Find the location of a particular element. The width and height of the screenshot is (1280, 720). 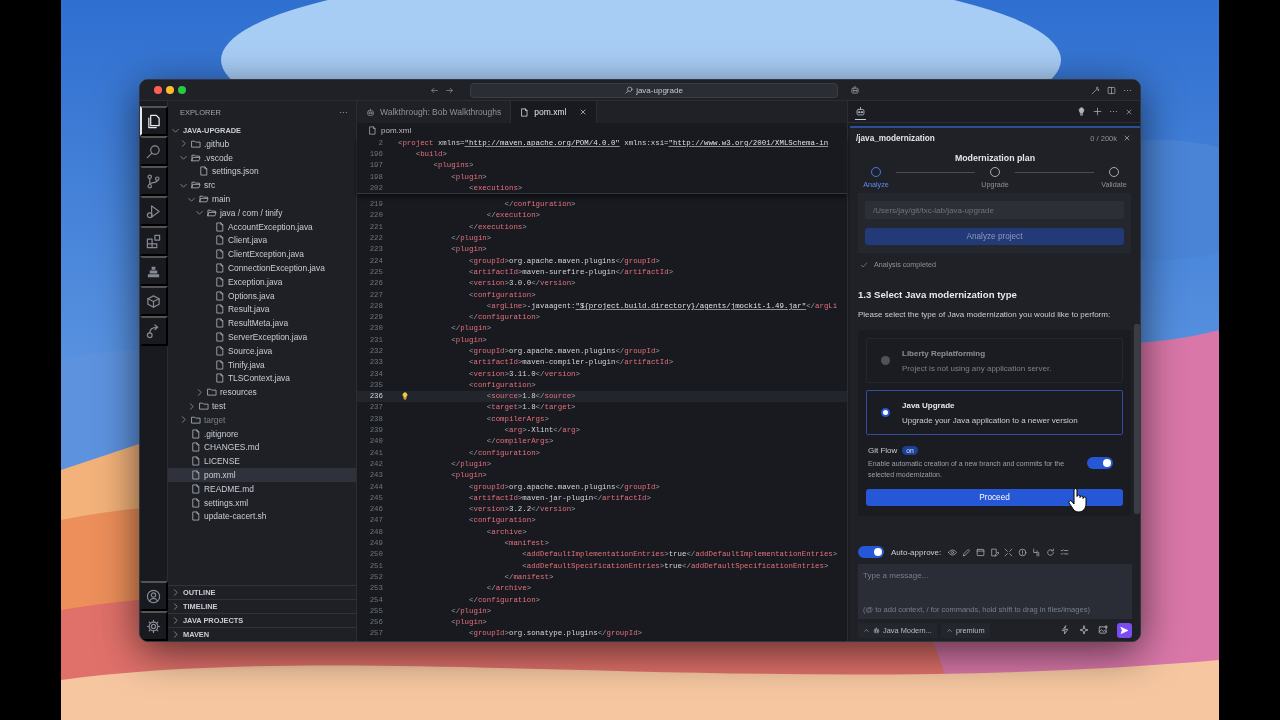

option-card: Java Upgrade Upgrade your Java application to a newer version is located at coordinates (994, 412).